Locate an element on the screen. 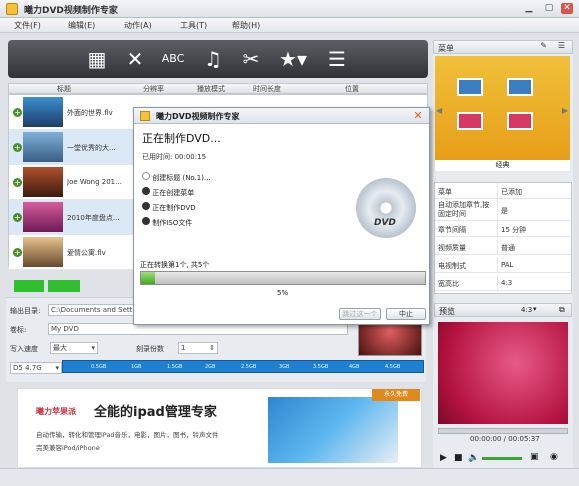 The width and height of the screenshot is (579, 486). progress-bar is located at coordinates (283, 278).